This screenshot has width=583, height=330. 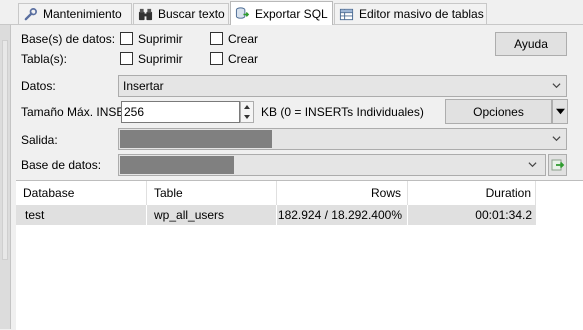 I want to click on databases-suprimir-label: Suprimir, so click(x=160, y=39).